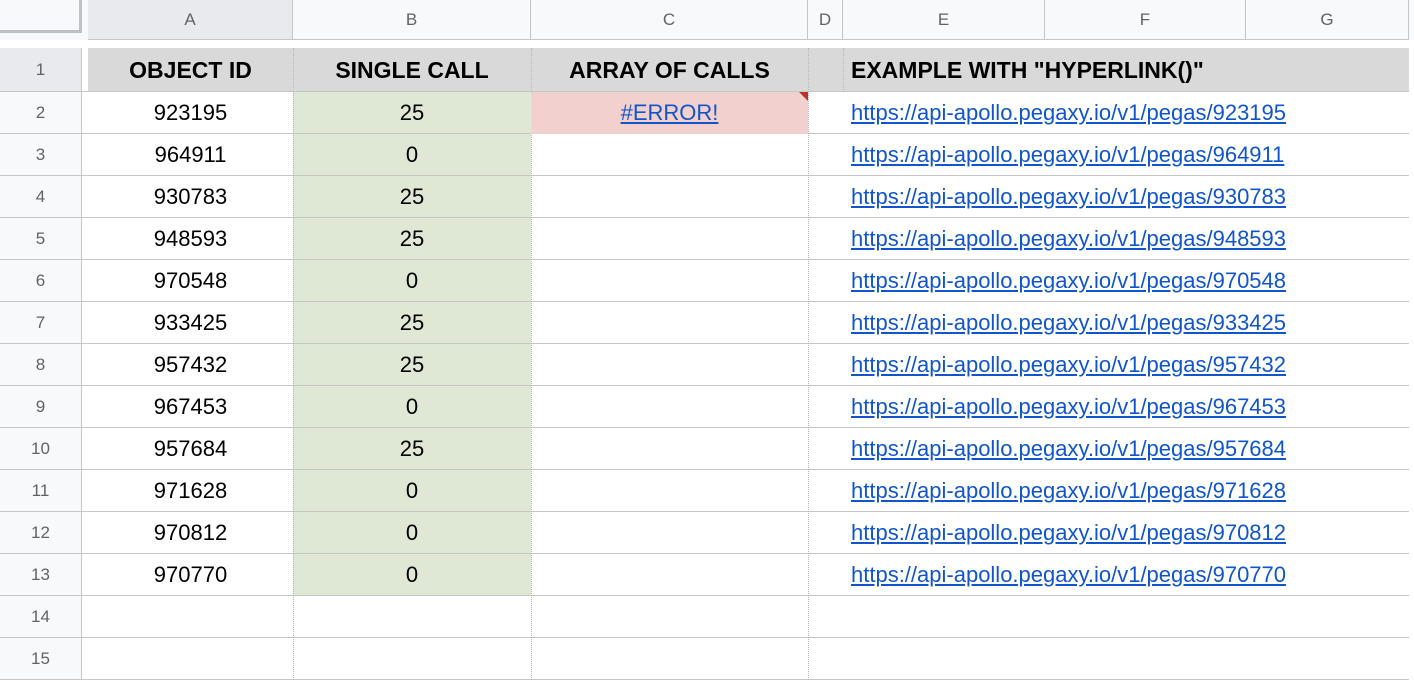 This screenshot has height=684, width=1414. Describe the element at coordinates (412, 20) in the screenshot. I see `column-header-b: B` at that location.